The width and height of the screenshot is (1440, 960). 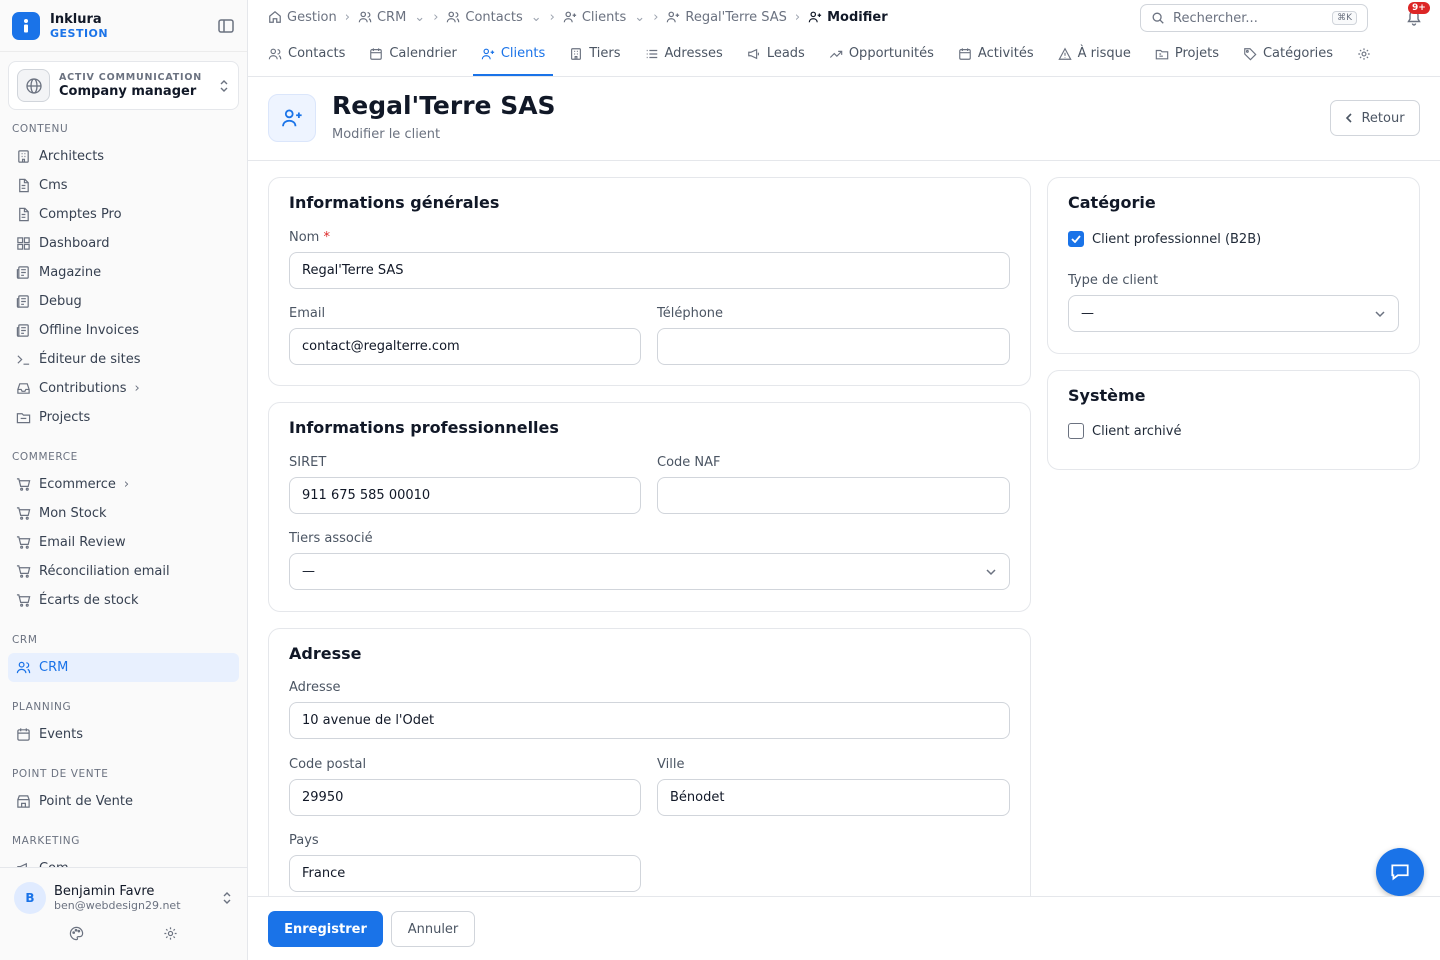 What do you see at coordinates (123, 667) in the screenshot?
I see `sidebar-item-crm: CRM` at bounding box center [123, 667].